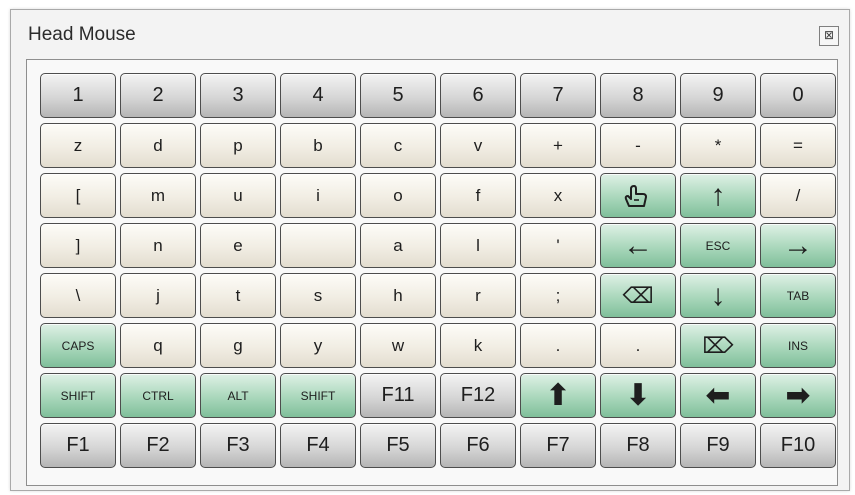  I want to click on key-delete: ⌦, so click(718, 345).